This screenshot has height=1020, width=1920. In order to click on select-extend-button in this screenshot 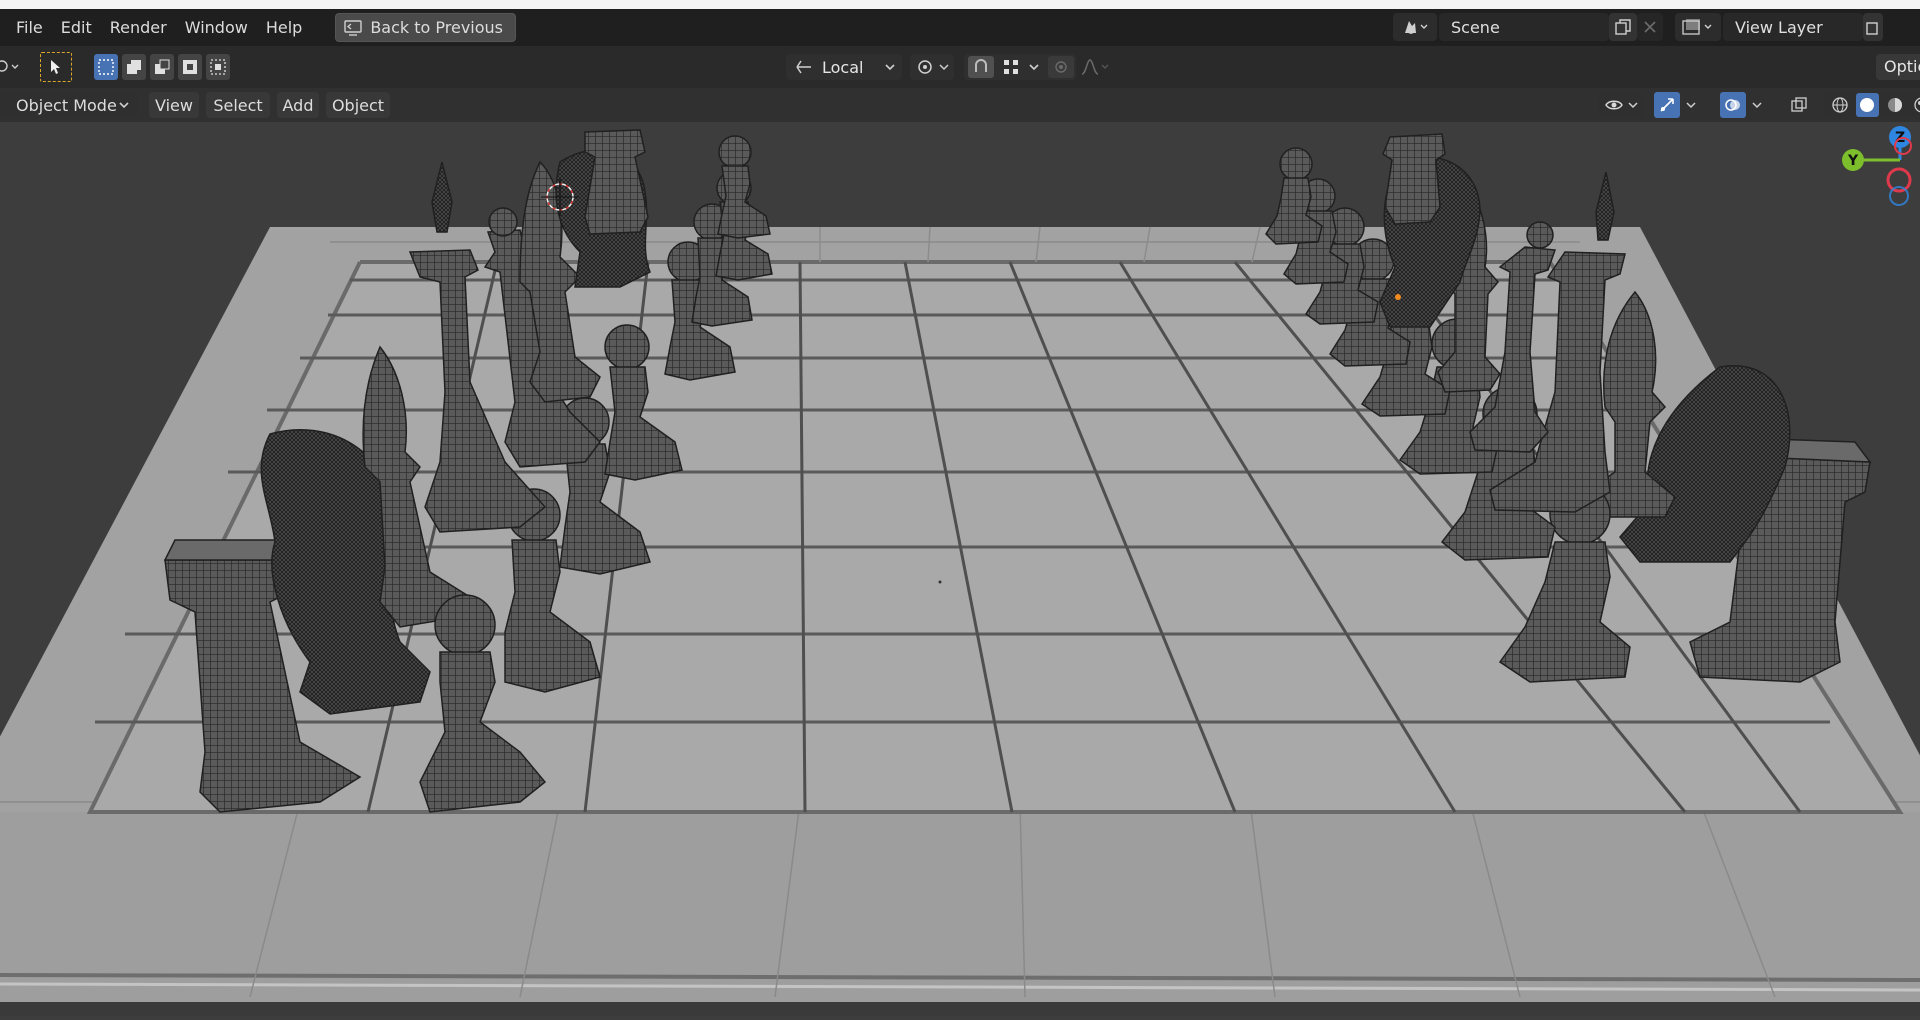, I will do `click(134, 67)`.